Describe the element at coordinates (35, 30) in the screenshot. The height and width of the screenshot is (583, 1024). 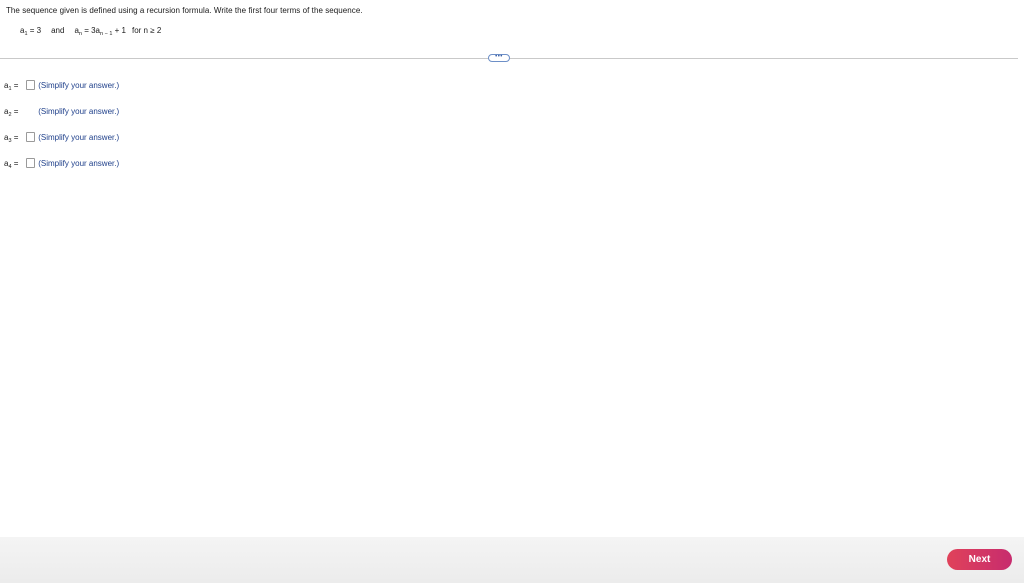
I see `base-term-eq: = 3` at that location.